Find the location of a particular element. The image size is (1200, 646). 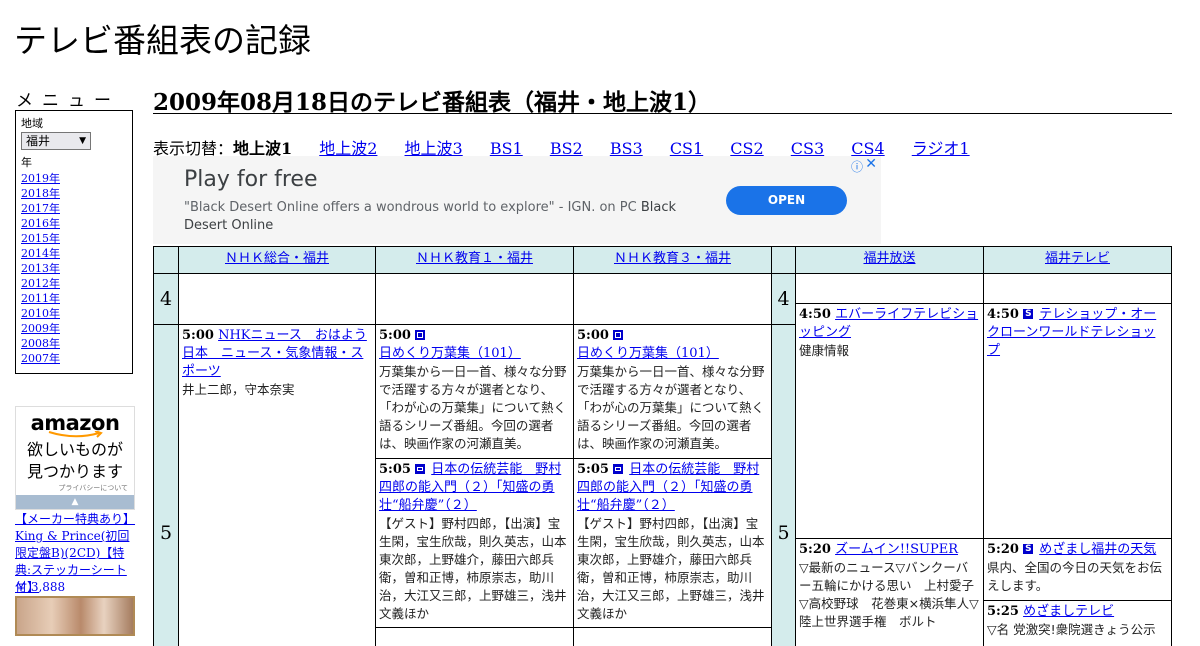

ad-headline: Play for free is located at coordinates (251, 179).